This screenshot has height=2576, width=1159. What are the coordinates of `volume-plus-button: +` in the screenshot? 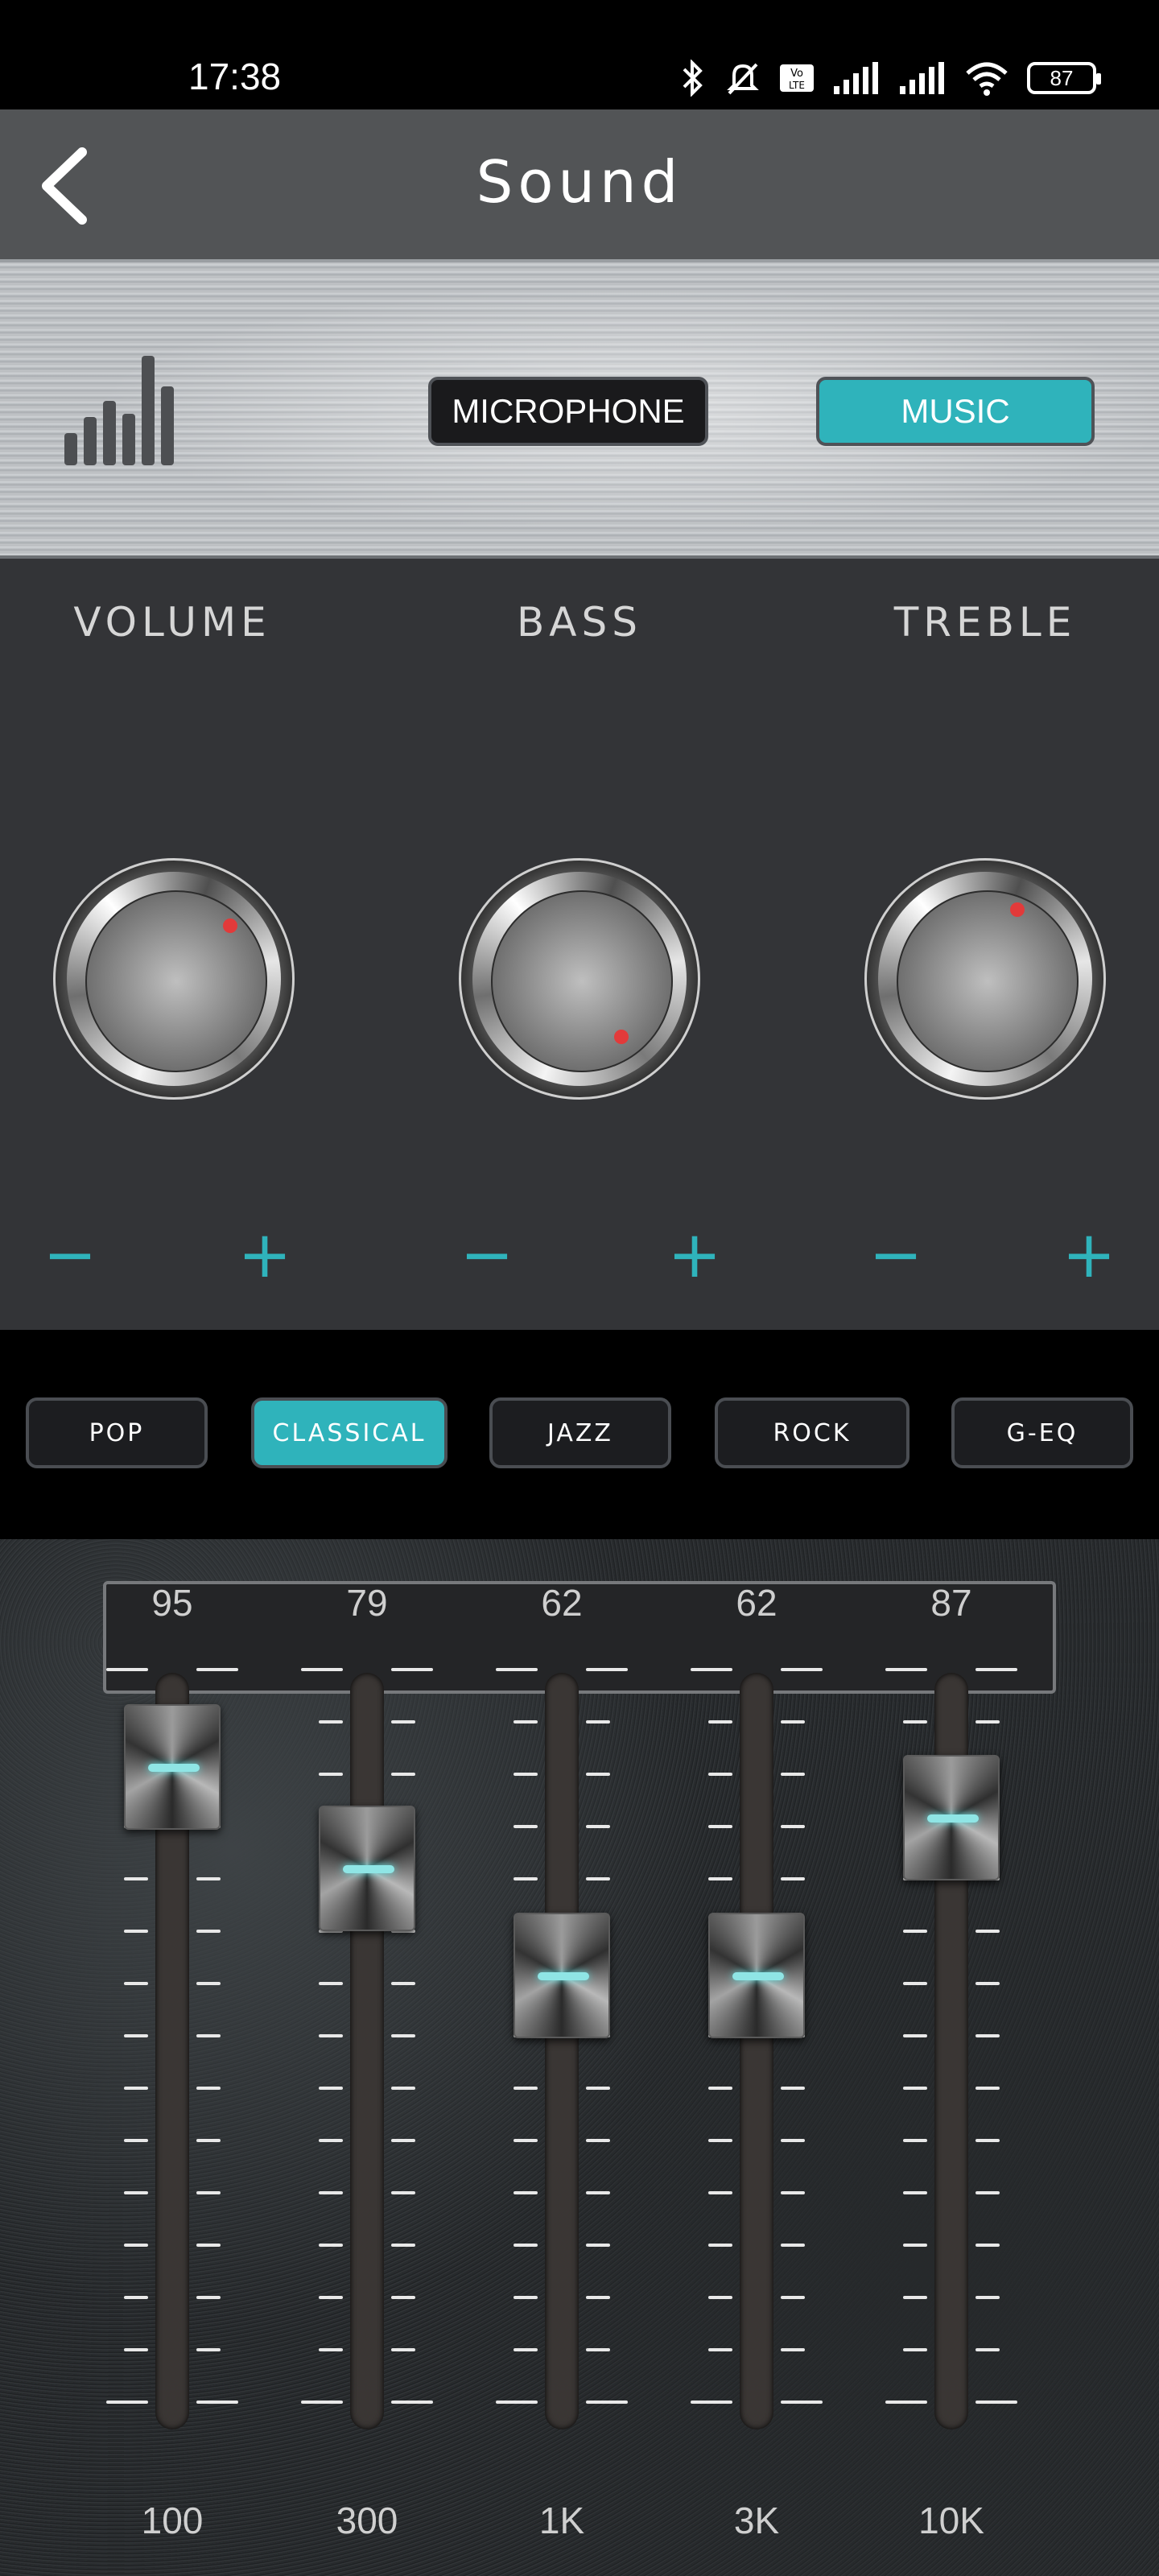 It's located at (265, 1255).